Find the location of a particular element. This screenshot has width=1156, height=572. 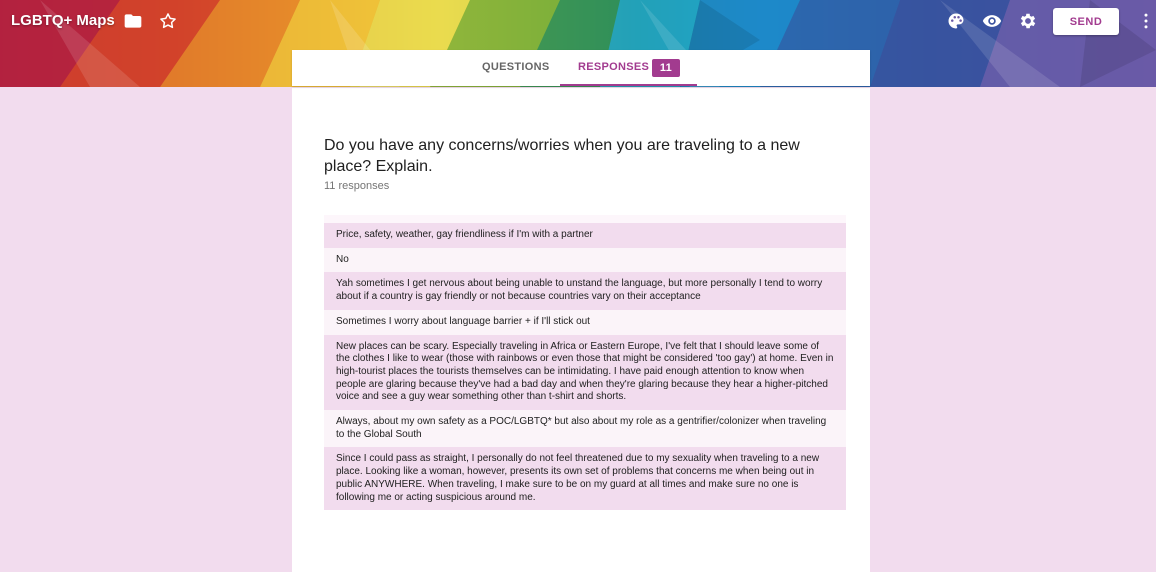

form-tabs: QUESTIONS RESPONSES 11 is located at coordinates (581, 68).